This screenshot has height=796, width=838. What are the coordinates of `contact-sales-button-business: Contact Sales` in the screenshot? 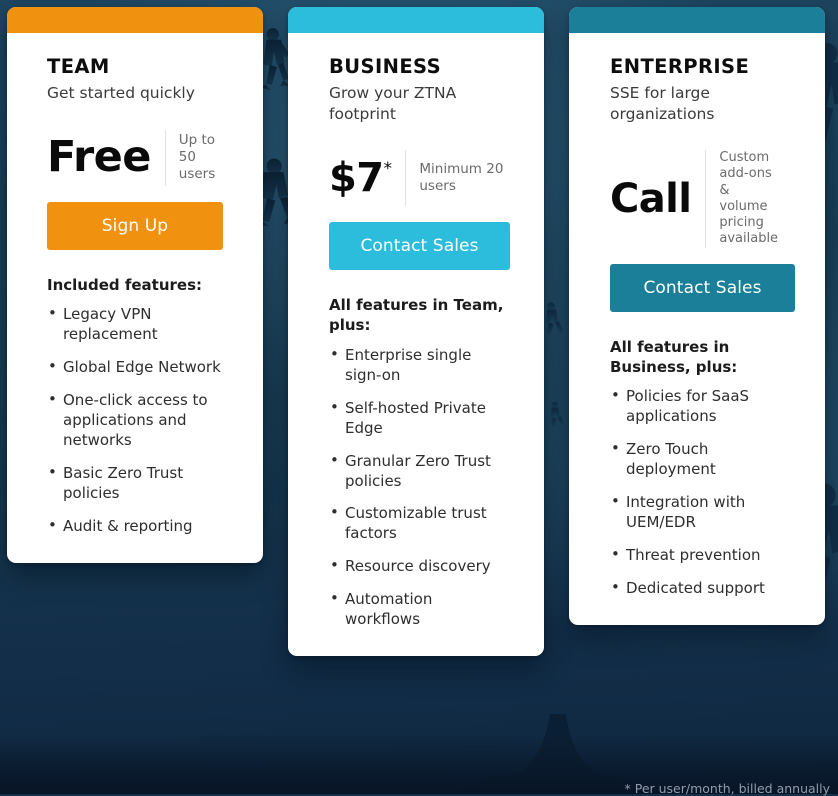 It's located at (419, 246).